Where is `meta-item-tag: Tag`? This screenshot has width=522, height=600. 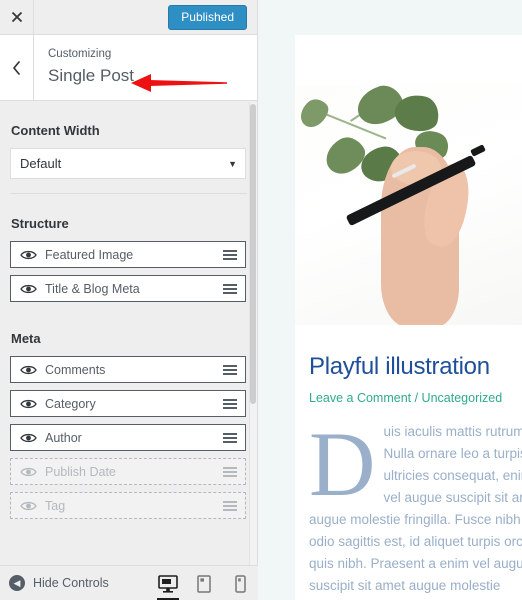
meta-item-tag: Tag is located at coordinates (128, 505).